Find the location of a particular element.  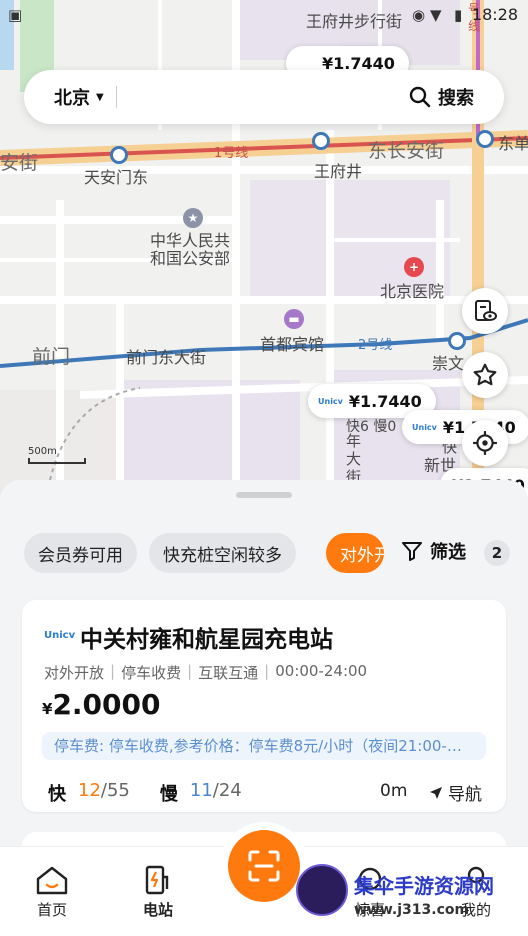

hotel-poi-icon: ▬ is located at coordinates (294, 319).